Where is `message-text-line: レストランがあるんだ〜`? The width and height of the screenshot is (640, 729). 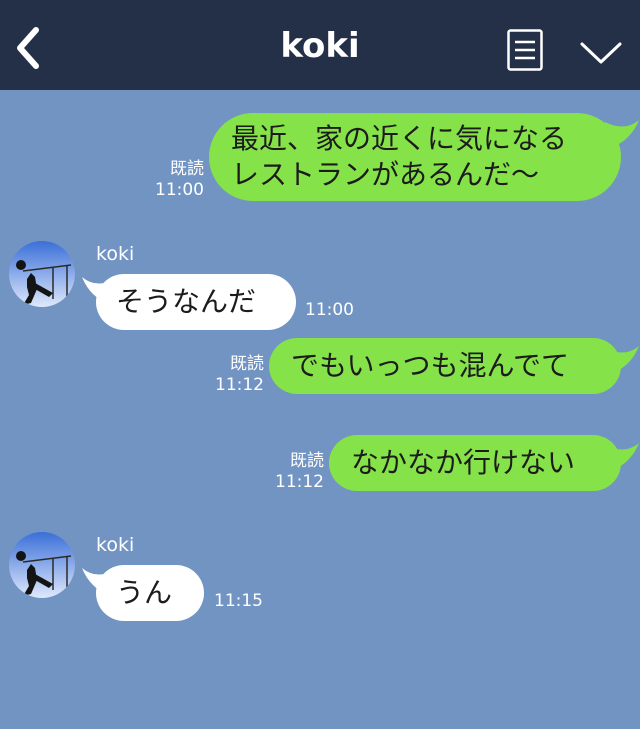
message-text-line: レストランがあるんだ〜 is located at coordinates (385, 174).